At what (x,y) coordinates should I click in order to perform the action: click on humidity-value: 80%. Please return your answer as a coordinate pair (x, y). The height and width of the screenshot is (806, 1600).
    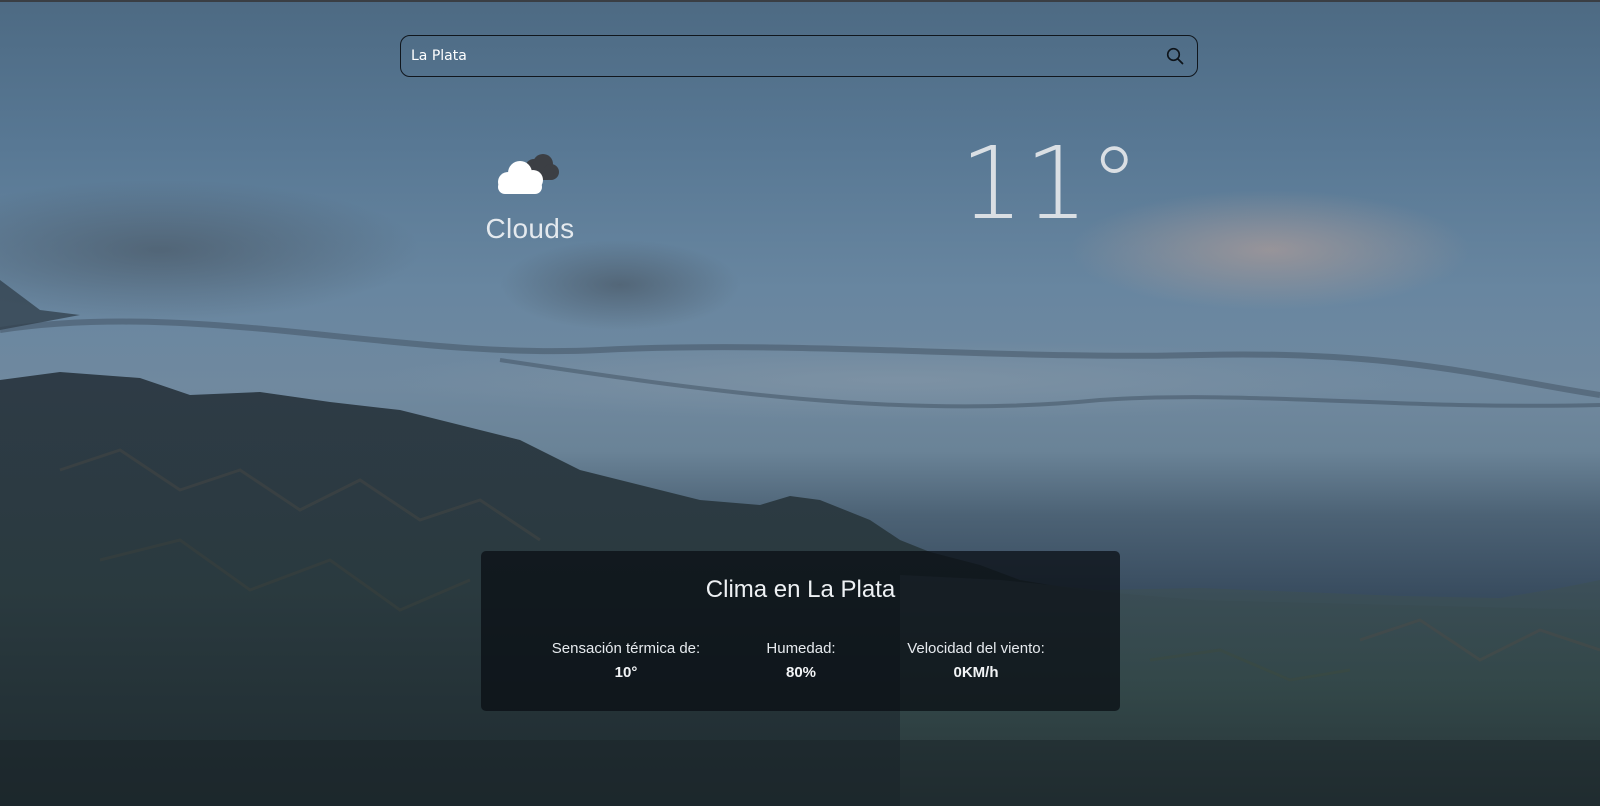
    Looking at the image, I should click on (801, 672).